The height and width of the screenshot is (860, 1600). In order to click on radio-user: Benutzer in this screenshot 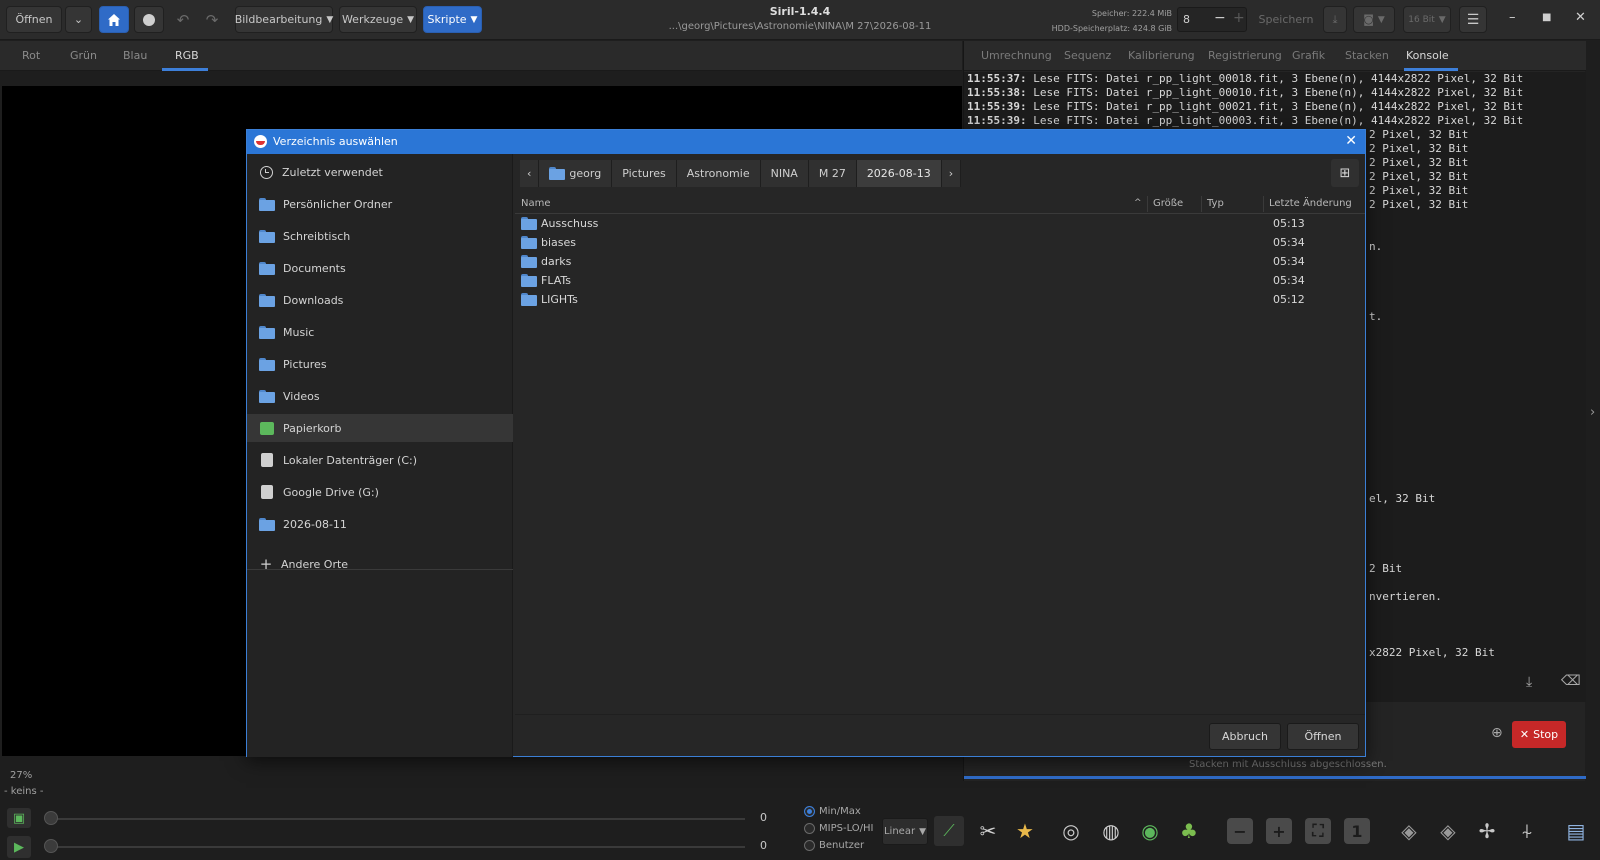, I will do `click(834, 845)`.